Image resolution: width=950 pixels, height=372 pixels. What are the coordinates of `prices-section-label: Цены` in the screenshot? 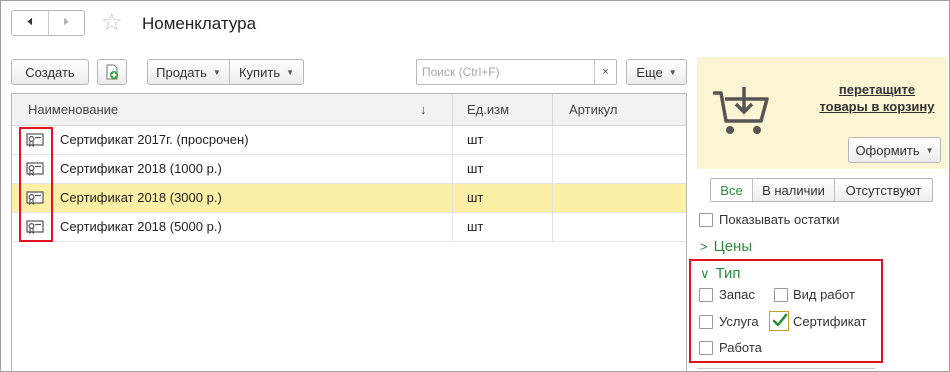 It's located at (733, 246).